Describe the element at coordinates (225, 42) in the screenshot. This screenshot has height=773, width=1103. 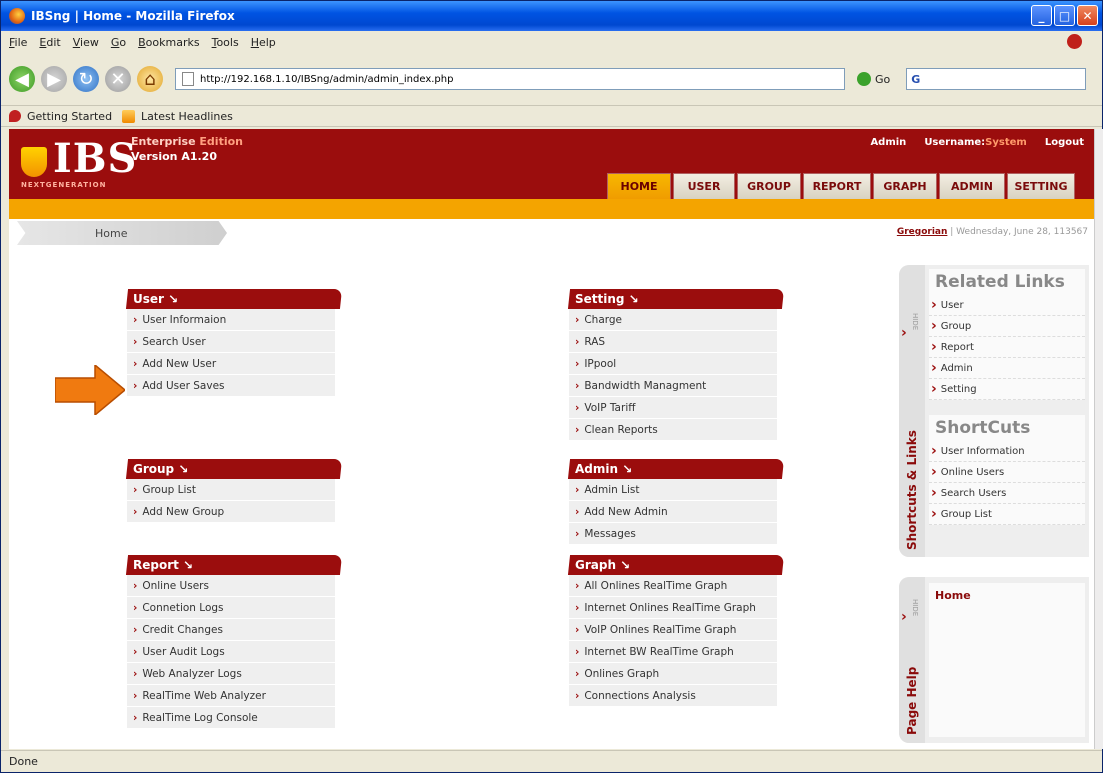
I see `menu-tools: Tools` at that location.